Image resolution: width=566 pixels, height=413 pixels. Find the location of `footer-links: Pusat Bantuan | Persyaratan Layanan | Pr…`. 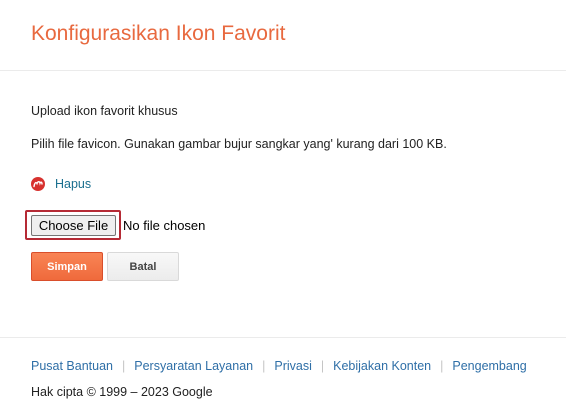

footer-links: Pusat Bantuan | Persyaratan Layanan | Pr… is located at coordinates (279, 366).